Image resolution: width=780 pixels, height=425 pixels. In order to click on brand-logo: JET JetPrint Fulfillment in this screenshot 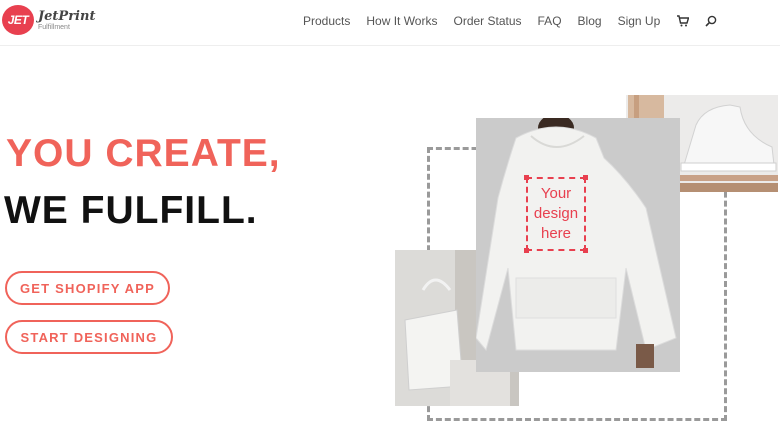, I will do `click(48, 20)`.